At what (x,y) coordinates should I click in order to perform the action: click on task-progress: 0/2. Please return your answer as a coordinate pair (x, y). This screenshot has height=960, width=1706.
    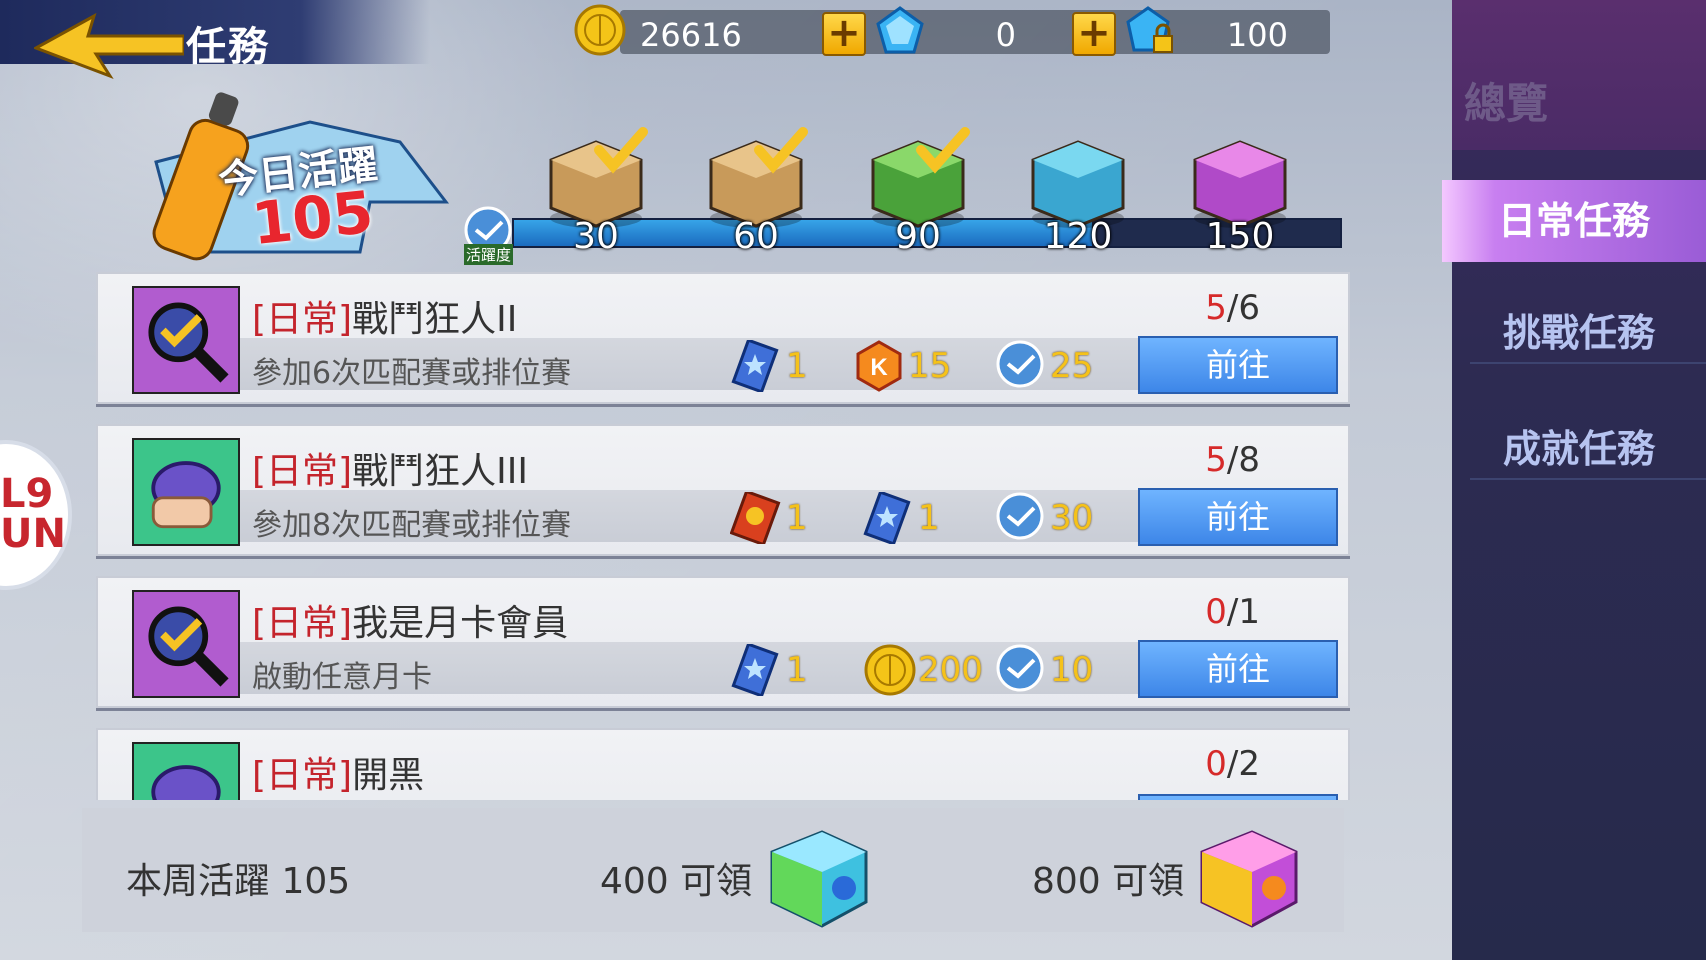
    Looking at the image, I should click on (1232, 764).